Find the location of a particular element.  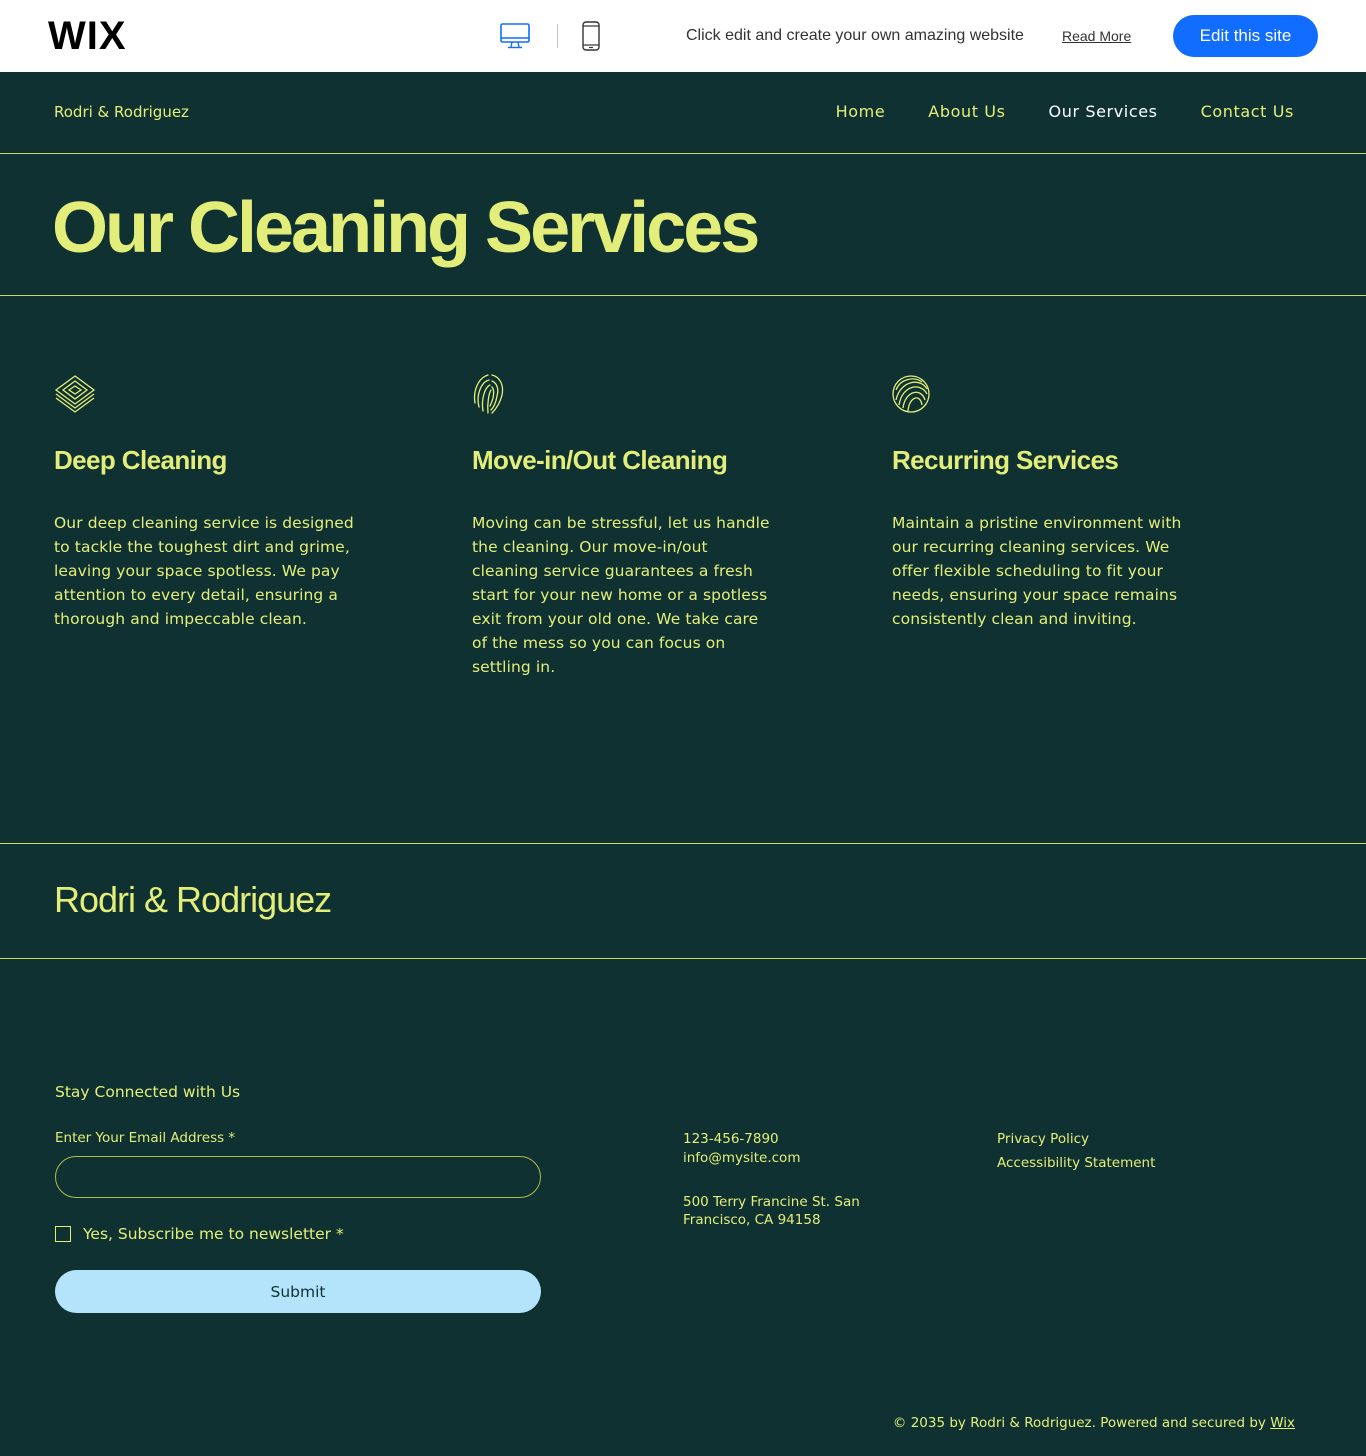

wix-link: Wix is located at coordinates (1282, 1423).